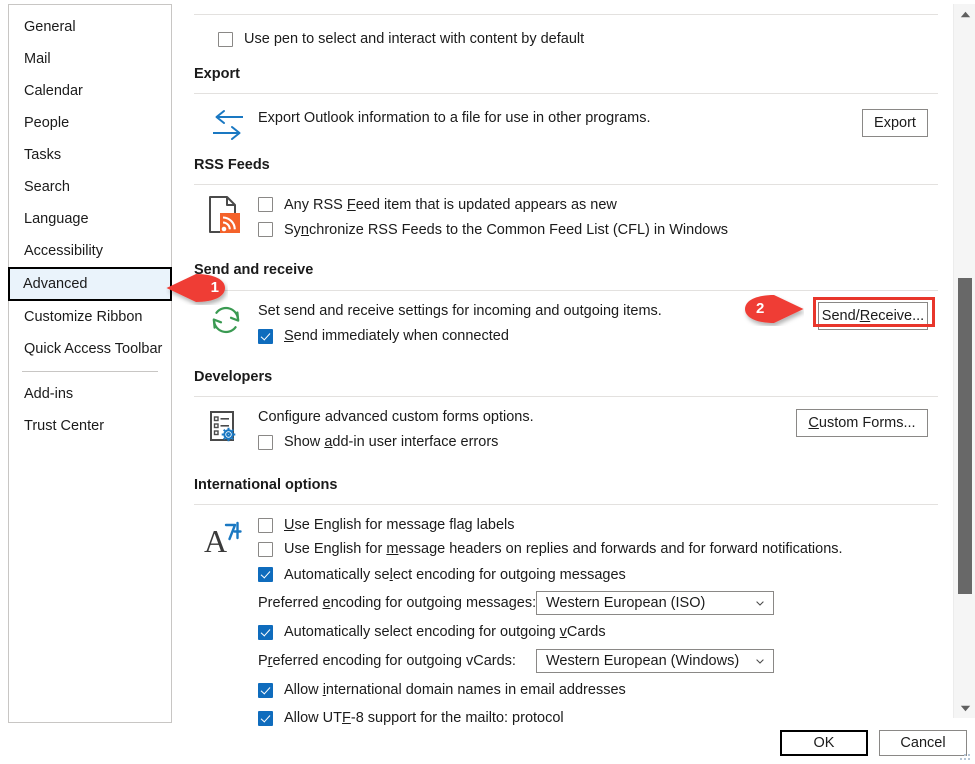 Image resolution: width=975 pixels, height=764 pixels. Describe the element at coordinates (224, 214) in the screenshot. I see `rss-document-icon` at that location.